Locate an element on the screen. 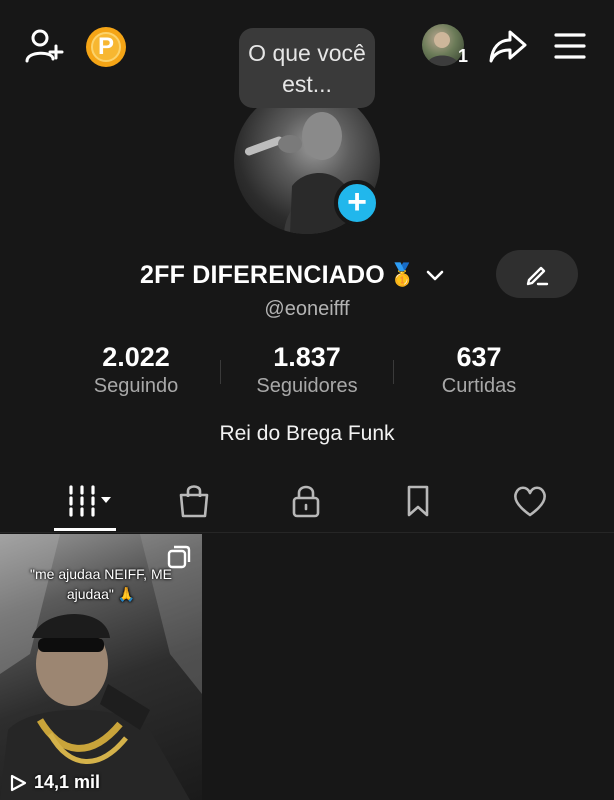 This screenshot has width=614, height=800. tab-private is located at coordinates (306, 501).